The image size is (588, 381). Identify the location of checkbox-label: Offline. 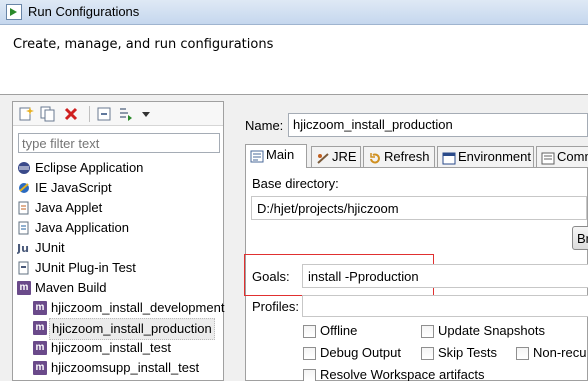
(339, 330).